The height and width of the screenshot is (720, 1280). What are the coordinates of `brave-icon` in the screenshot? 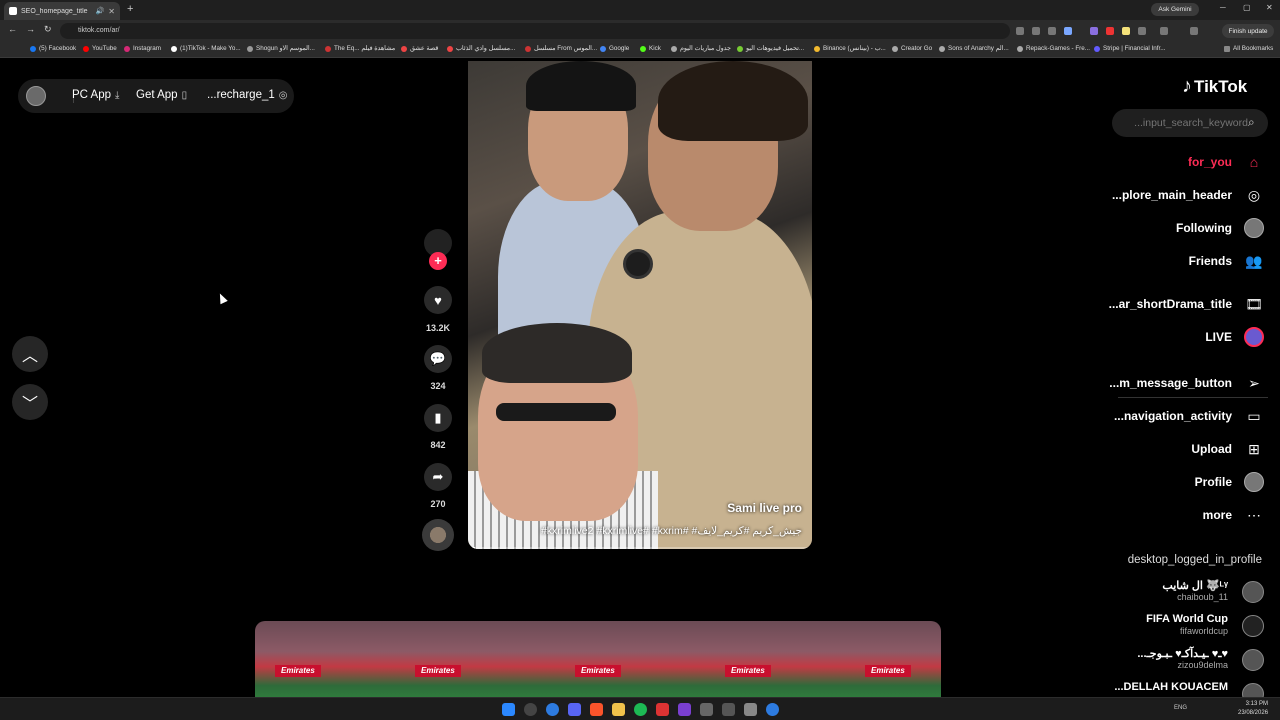 It's located at (596, 709).